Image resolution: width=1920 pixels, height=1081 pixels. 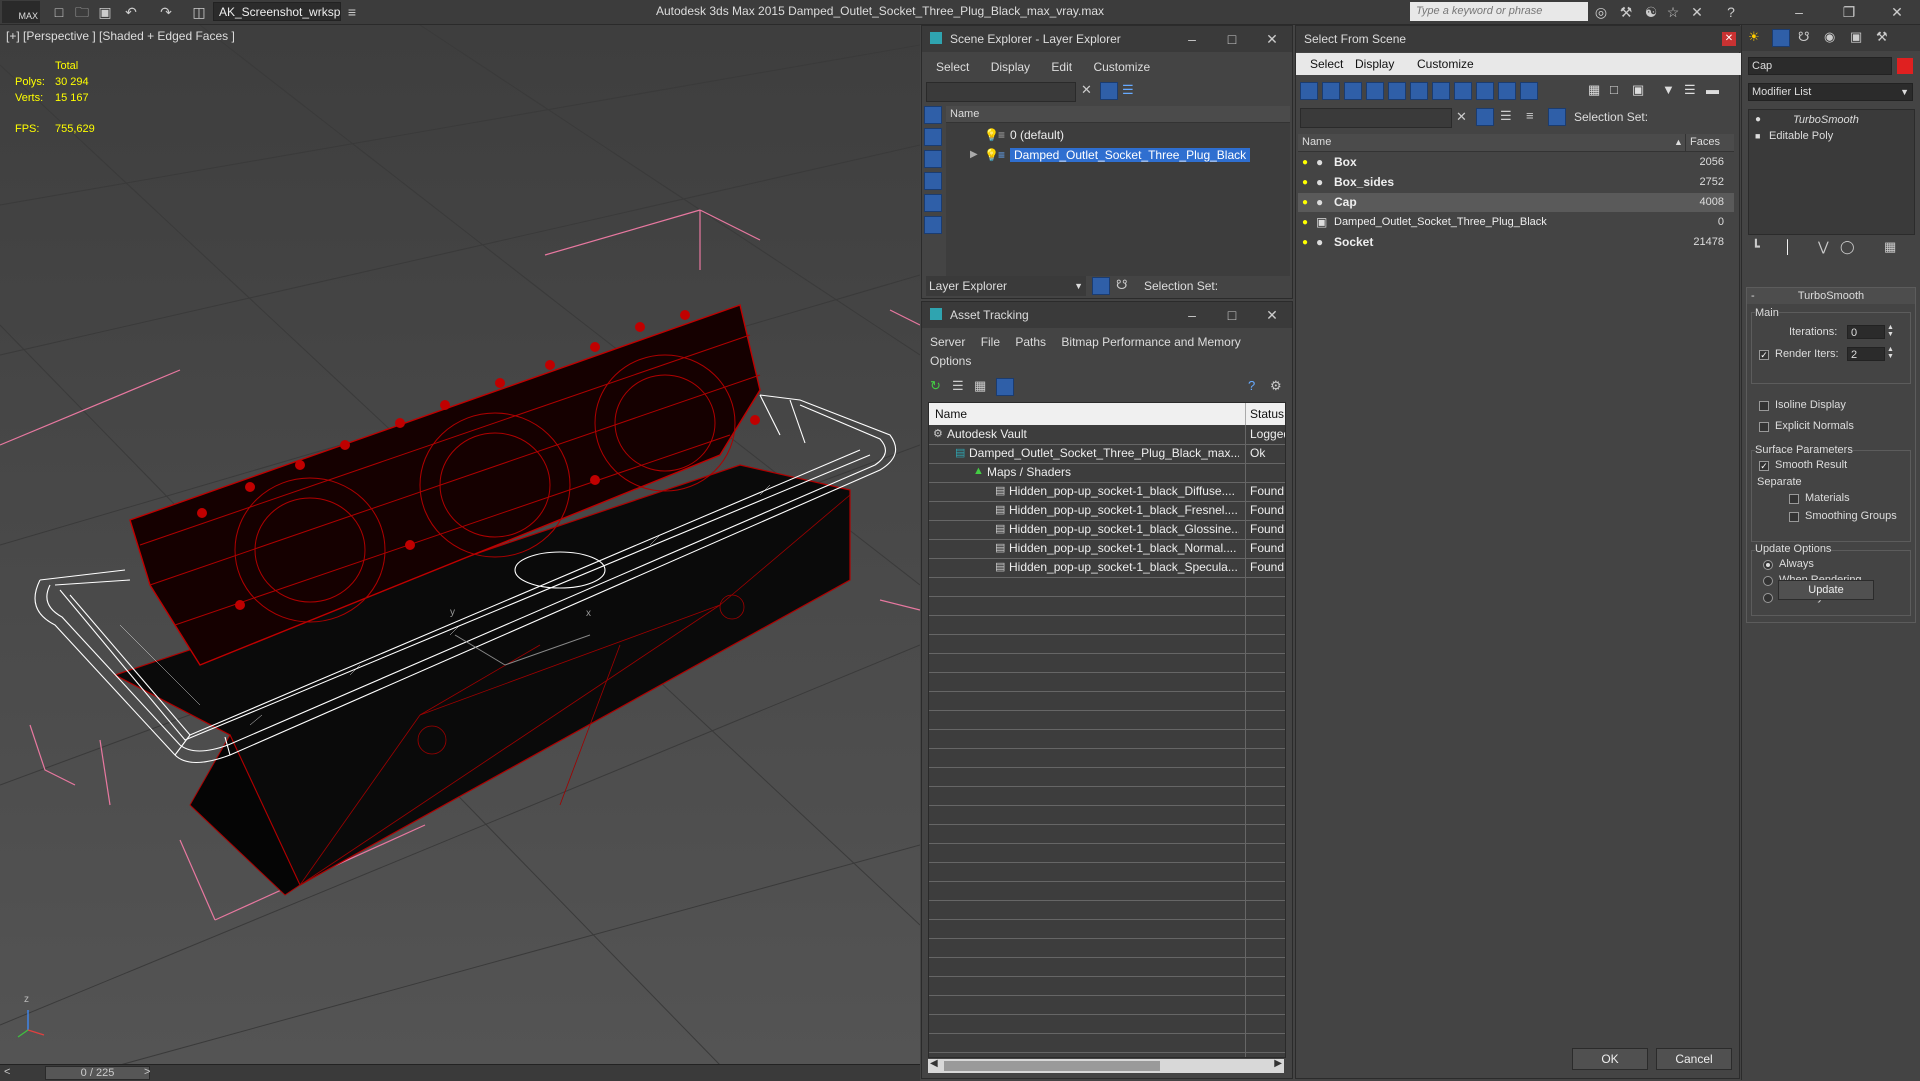 What do you see at coordinates (1107, 473) in the screenshot?
I see `table-row: ▲ Maps / Shaders` at bounding box center [1107, 473].